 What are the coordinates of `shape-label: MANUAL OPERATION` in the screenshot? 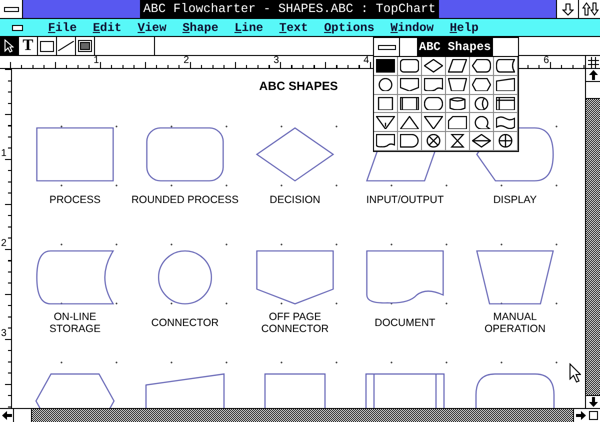 It's located at (515, 323).